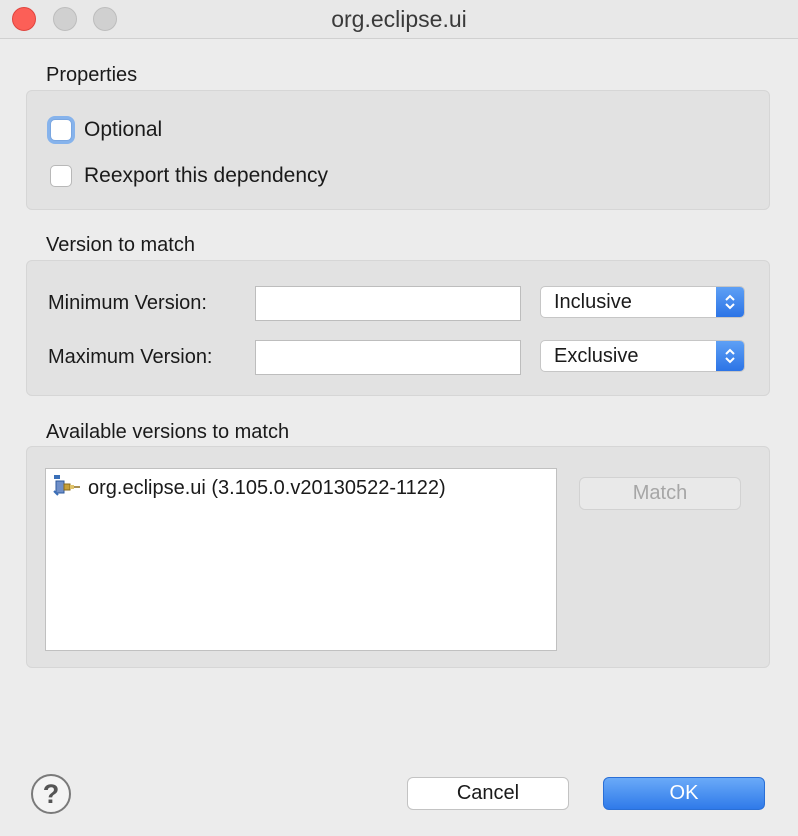 The height and width of the screenshot is (836, 798). Describe the element at coordinates (596, 355) in the screenshot. I see `max-version-bound-value: Exclusive` at that location.